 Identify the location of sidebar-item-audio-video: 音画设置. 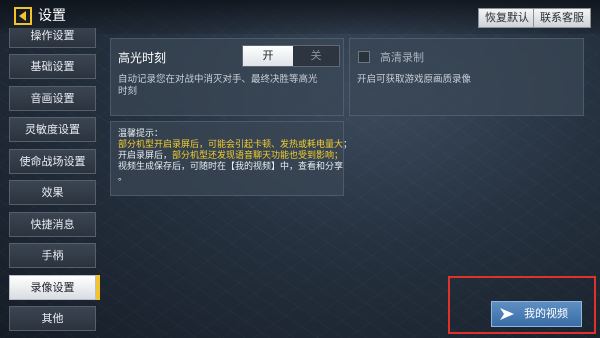
(52, 98).